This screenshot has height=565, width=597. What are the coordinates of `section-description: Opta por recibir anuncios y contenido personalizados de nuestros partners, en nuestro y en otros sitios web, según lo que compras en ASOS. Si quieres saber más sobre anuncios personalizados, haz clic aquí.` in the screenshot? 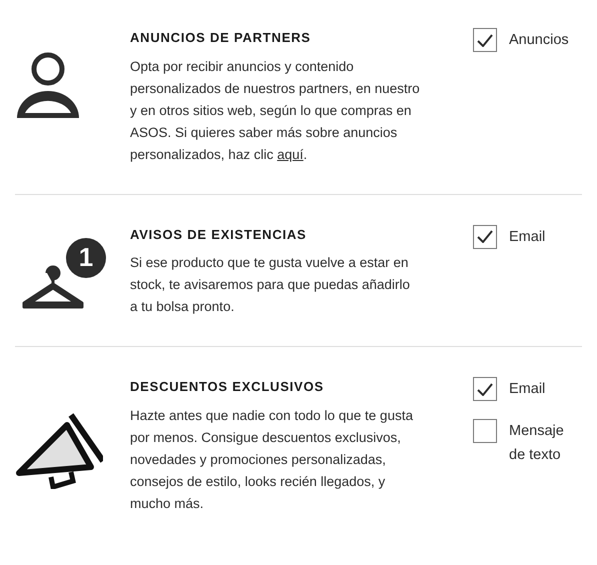 It's located at (275, 111).